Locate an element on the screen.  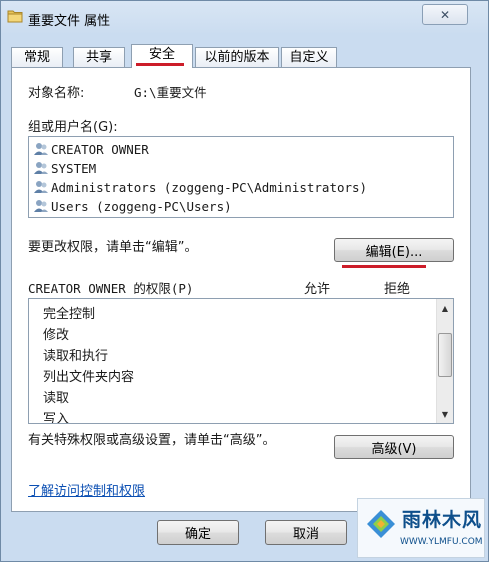
watermark-logo: 雨林木风 WWW.YLMFU.COM is located at coordinates (421, 528).